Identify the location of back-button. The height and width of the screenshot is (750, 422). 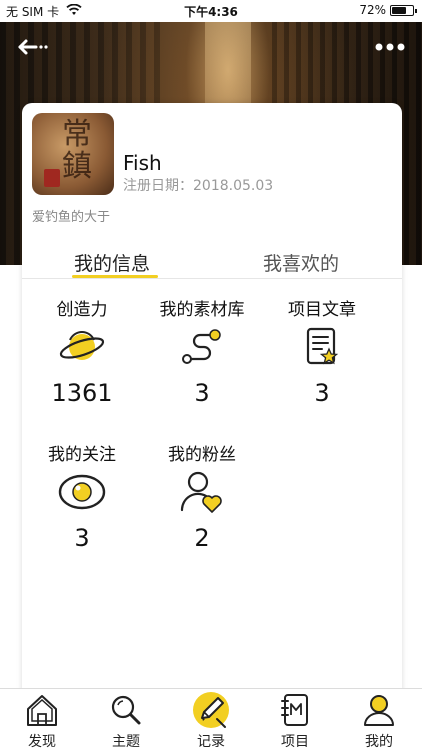
(33, 47).